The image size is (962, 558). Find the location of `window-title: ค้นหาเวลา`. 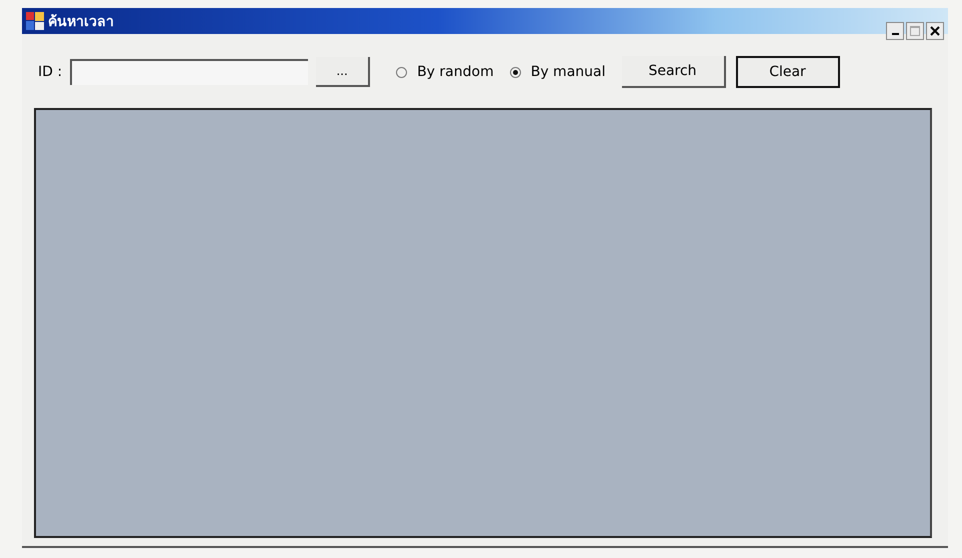

window-title: ค้นหาเวลา is located at coordinates (81, 22).